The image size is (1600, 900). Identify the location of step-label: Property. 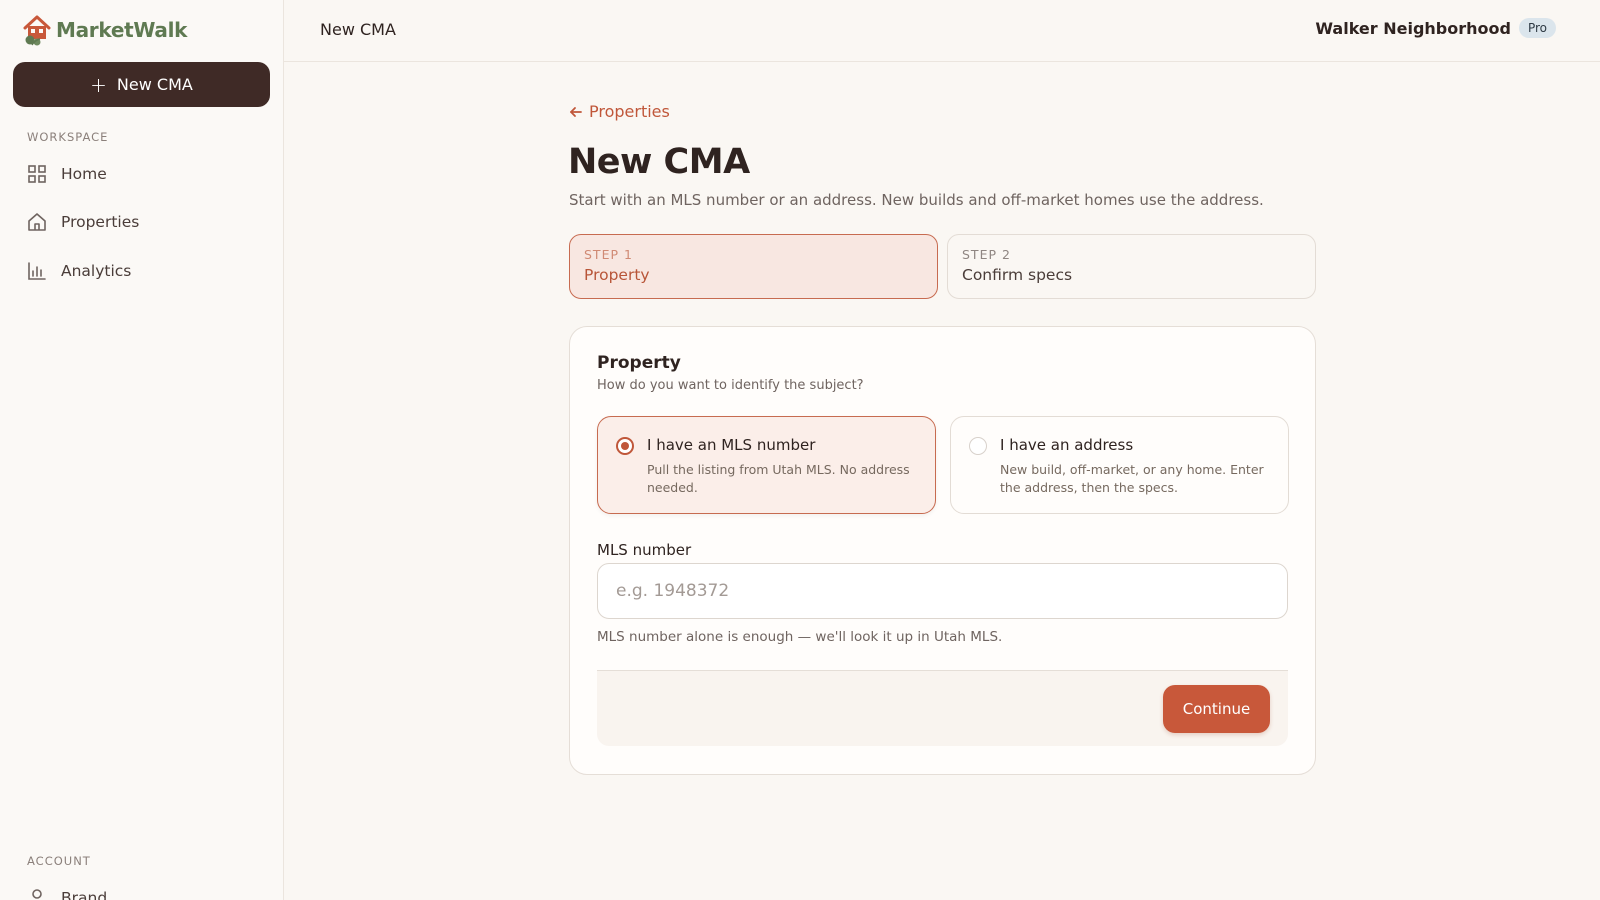
(617, 275).